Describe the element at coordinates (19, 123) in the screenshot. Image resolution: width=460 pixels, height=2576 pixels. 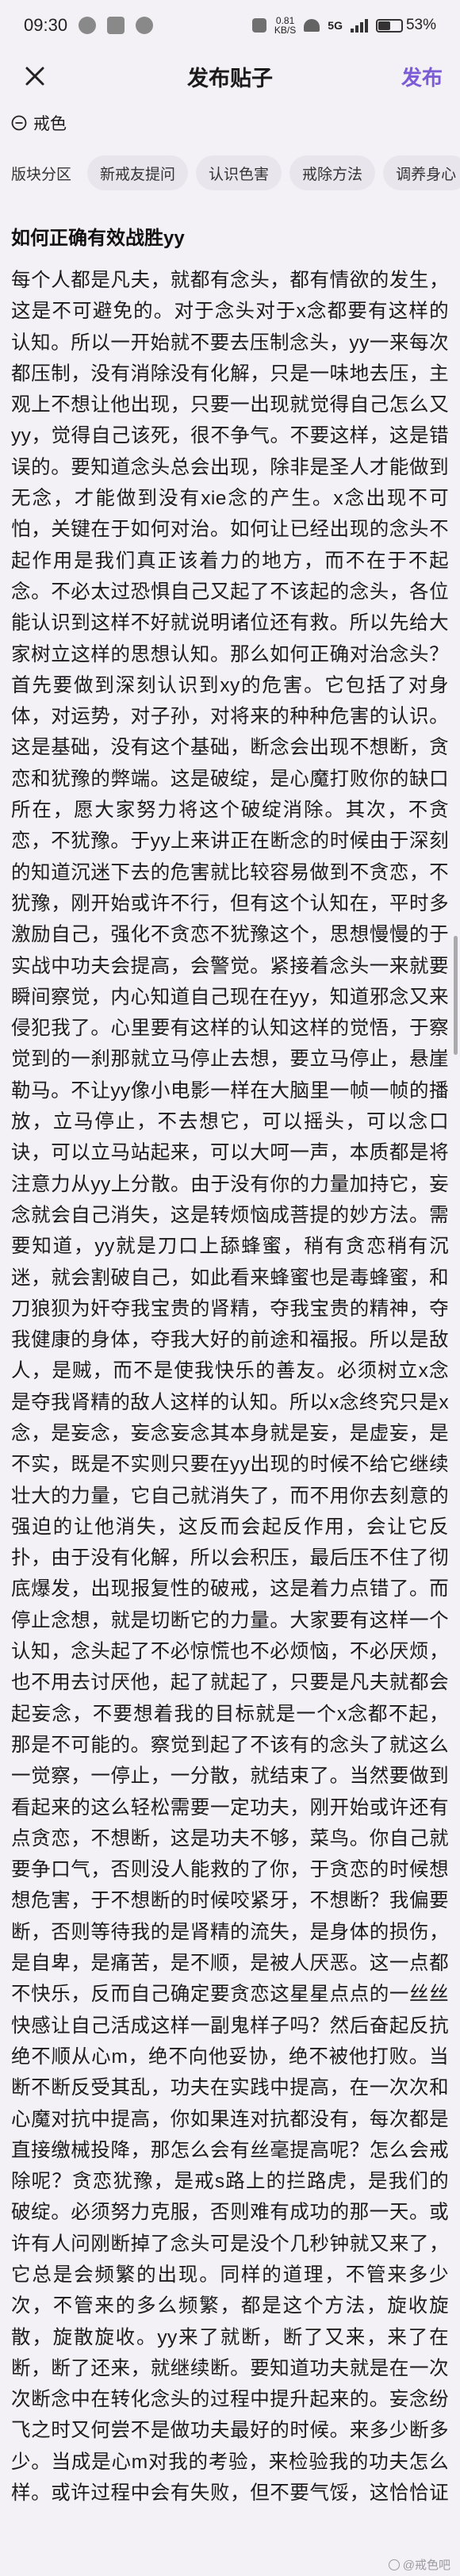
I see `minus-circle-icon` at that location.